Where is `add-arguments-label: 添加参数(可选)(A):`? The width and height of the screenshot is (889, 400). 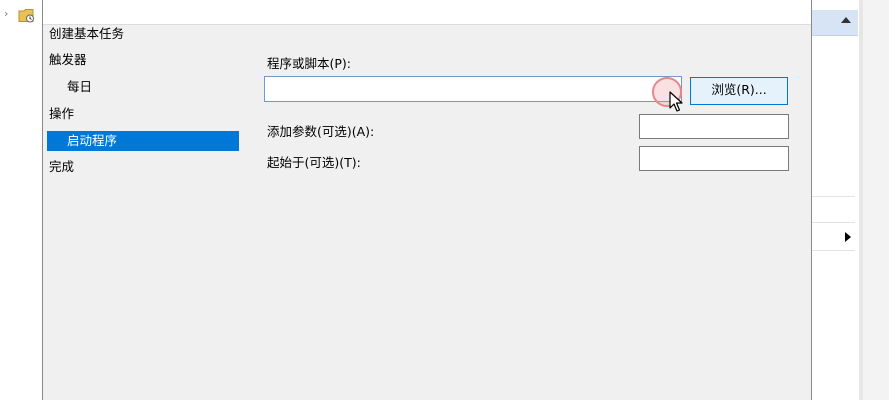
add-arguments-label: 添加参数(可选)(A): is located at coordinates (321, 131).